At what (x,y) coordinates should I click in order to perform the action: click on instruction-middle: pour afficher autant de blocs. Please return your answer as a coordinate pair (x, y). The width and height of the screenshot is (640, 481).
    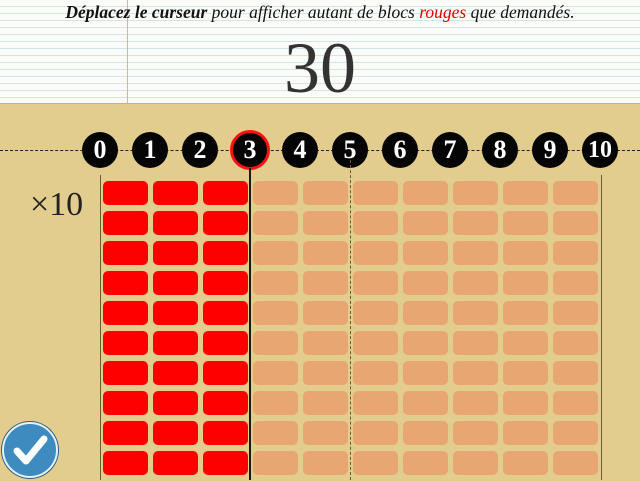
    Looking at the image, I should click on (313, 12).